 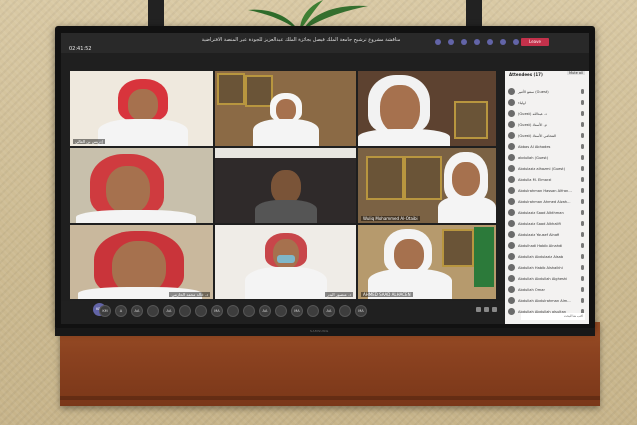 I want to click on camera-icon, so click(x=490, y=42).